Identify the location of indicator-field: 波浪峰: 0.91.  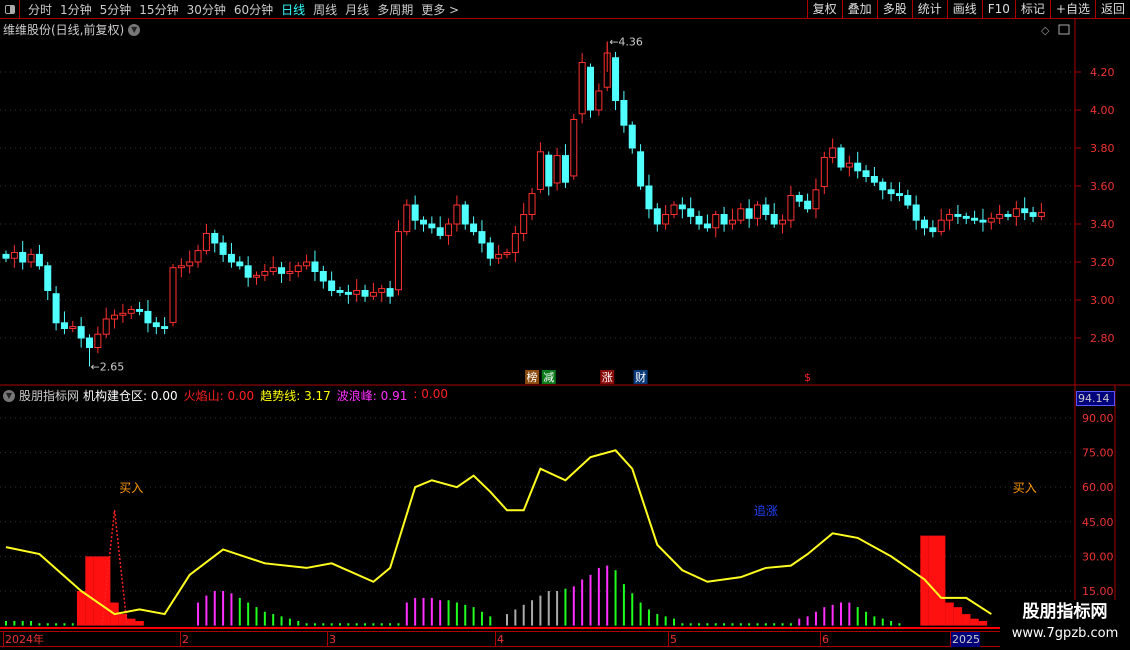
(372, 395).